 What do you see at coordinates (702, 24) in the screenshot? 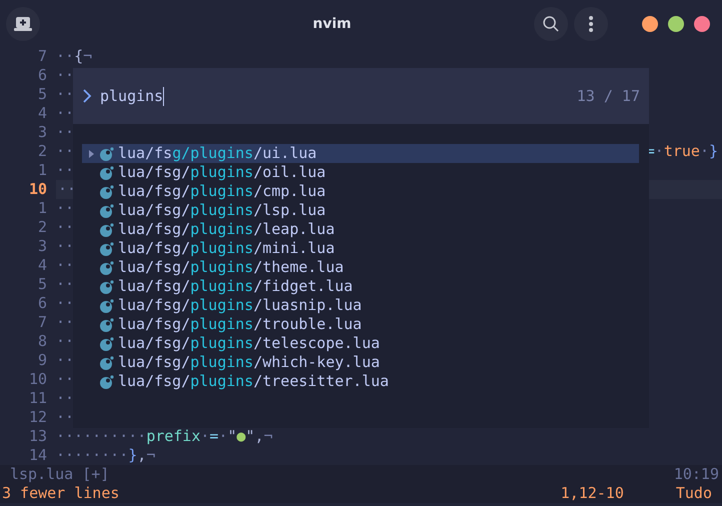
I see `close-button` at bounding box center [702, 24].